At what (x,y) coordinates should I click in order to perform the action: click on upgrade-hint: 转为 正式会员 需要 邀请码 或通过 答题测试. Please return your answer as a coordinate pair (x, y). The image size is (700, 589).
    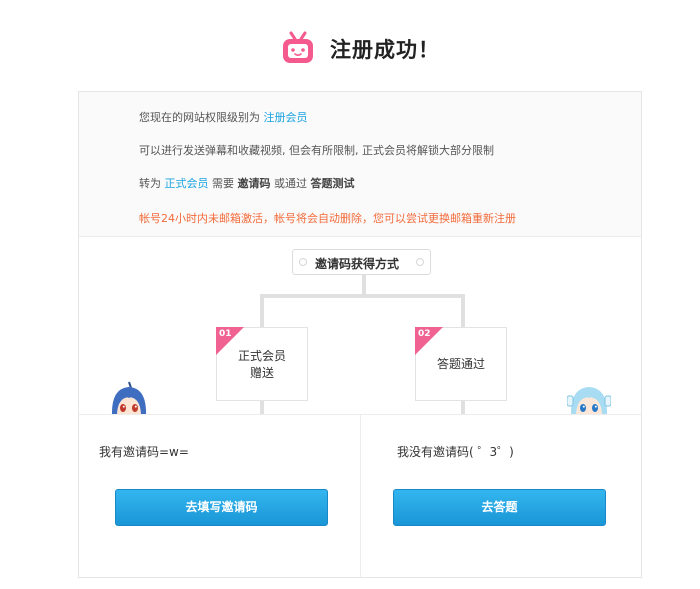
    Looking at the image, I should click on (247, 183).